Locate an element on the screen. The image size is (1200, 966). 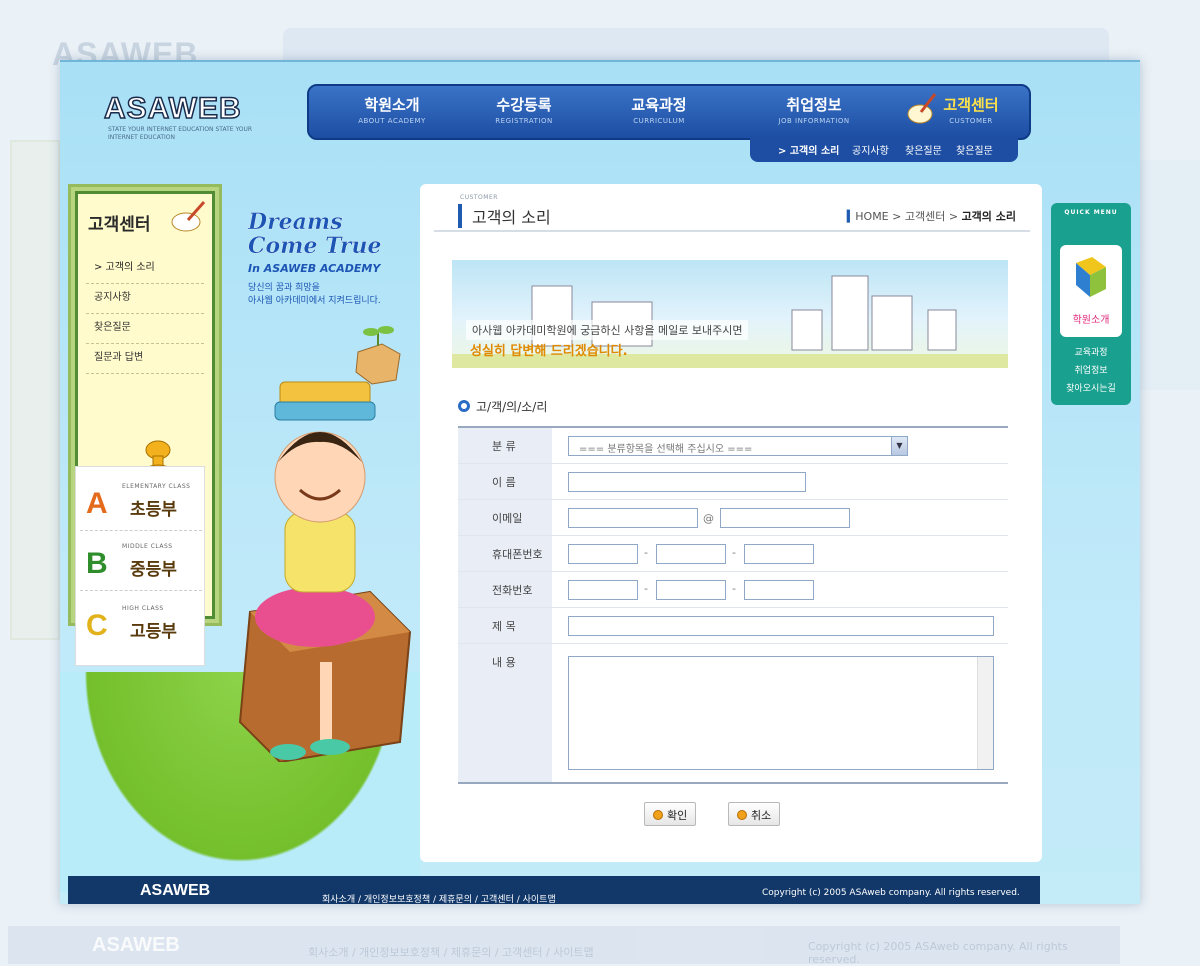
class-high: C HIGH CLASS 고등부 is located at coordinates (141, 624).